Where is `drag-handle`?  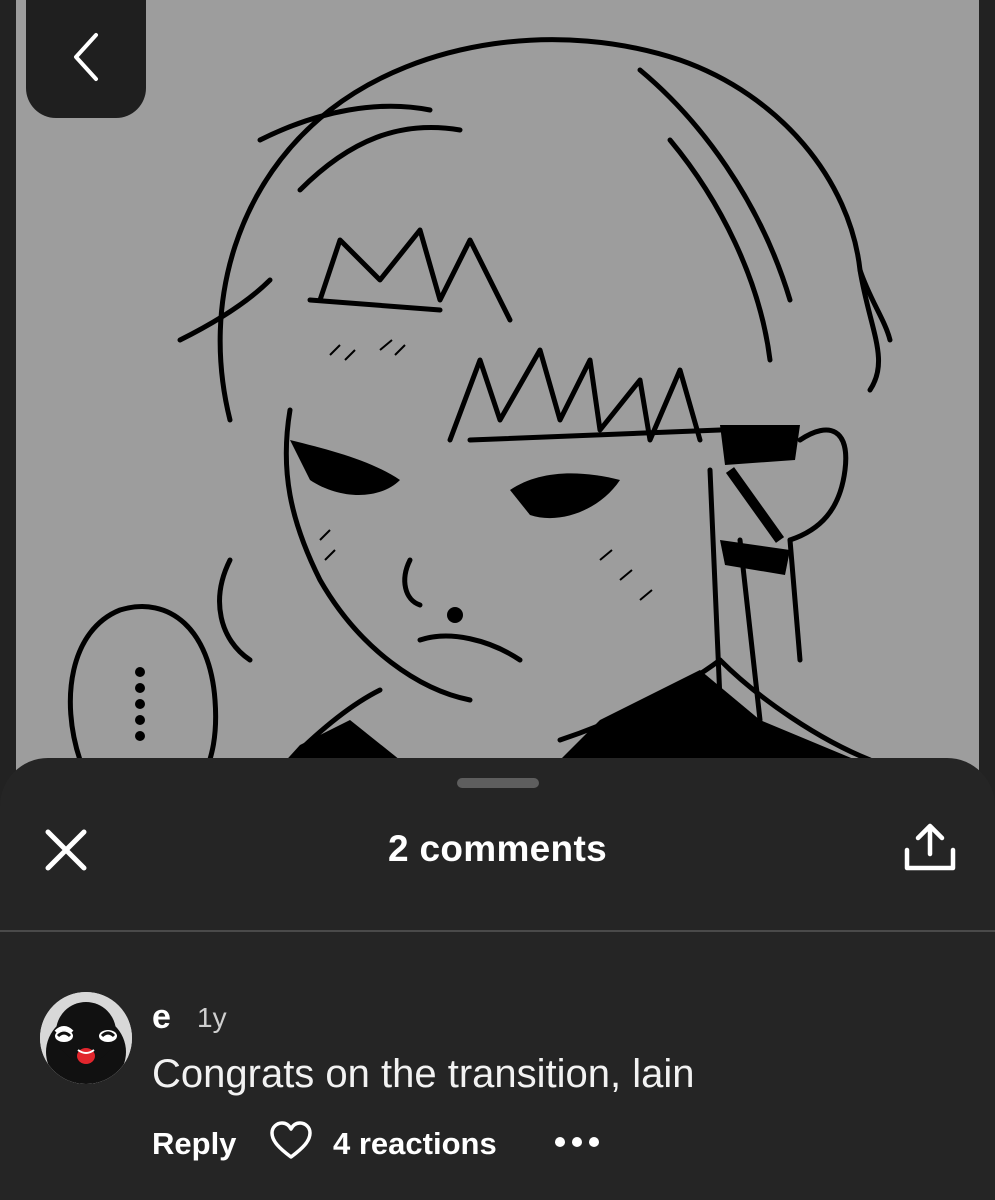 drag-handle is located at coordinates (498, 783).